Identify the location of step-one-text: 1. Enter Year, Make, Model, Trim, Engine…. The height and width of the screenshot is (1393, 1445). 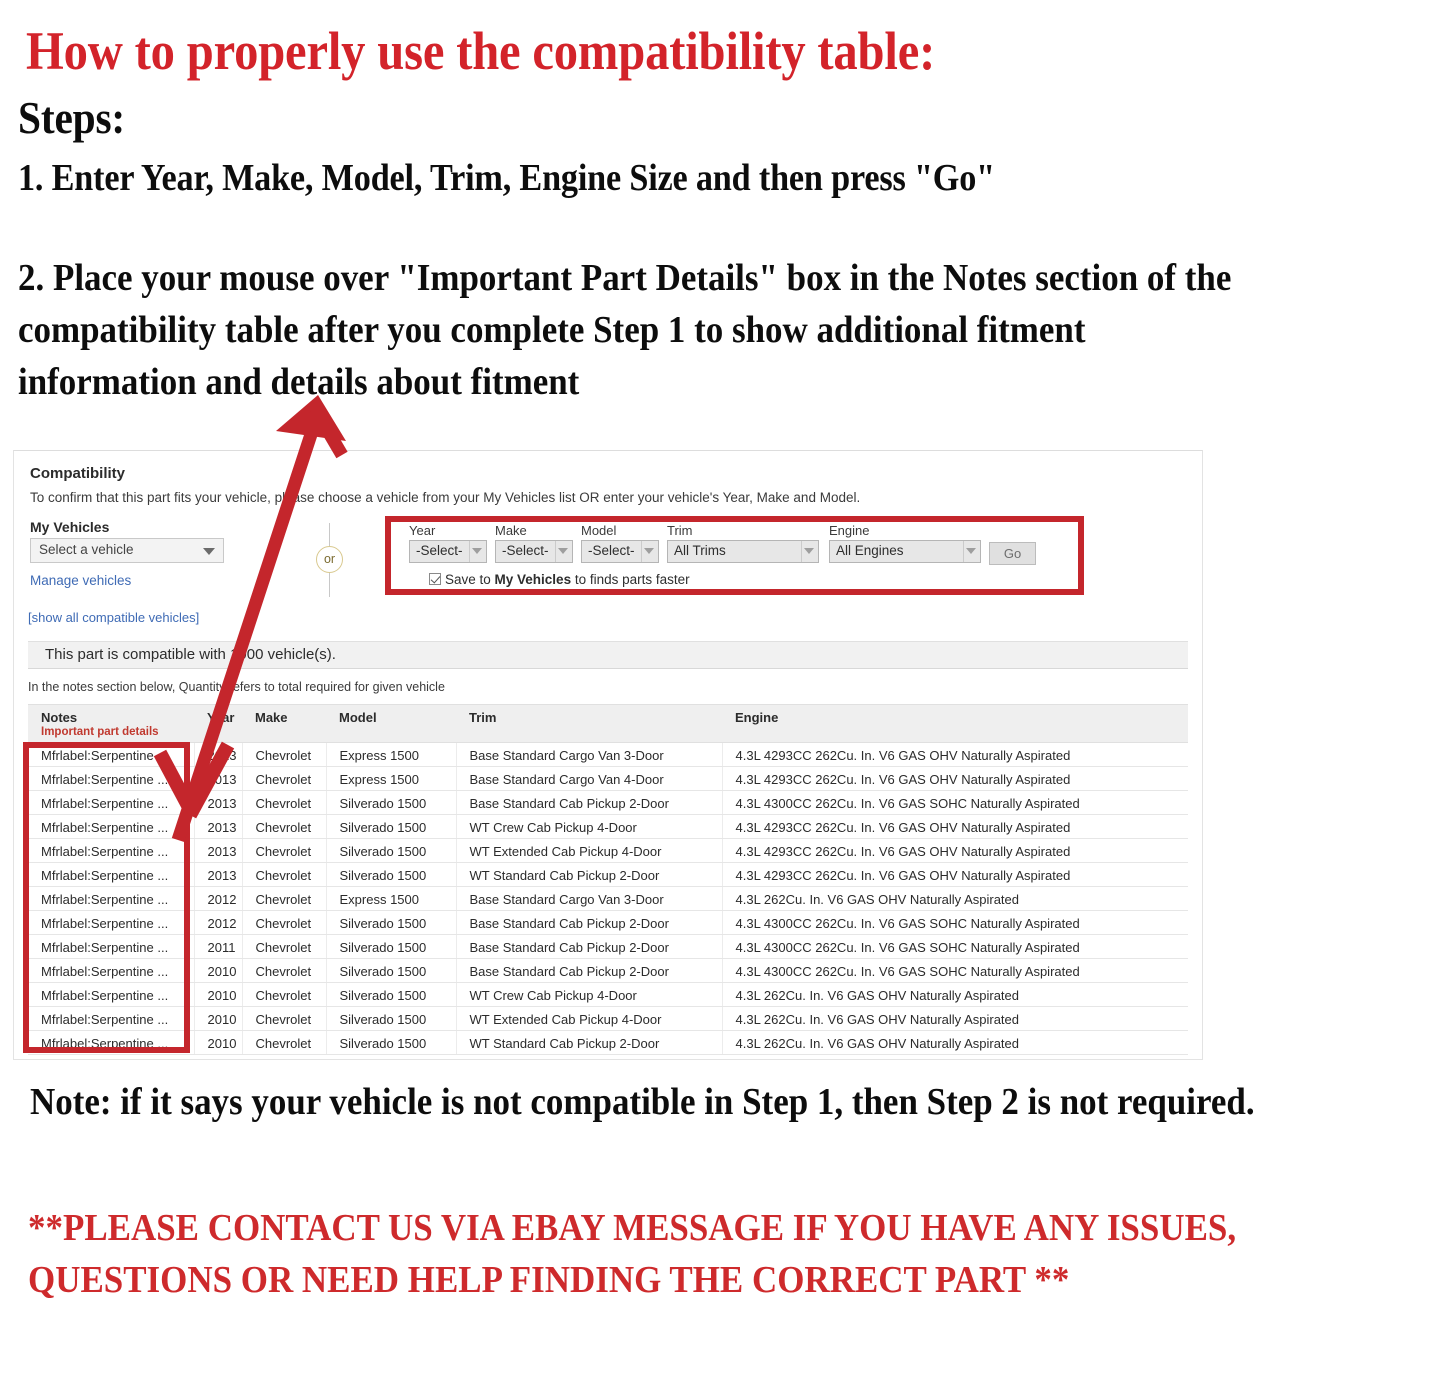
(506, 178).